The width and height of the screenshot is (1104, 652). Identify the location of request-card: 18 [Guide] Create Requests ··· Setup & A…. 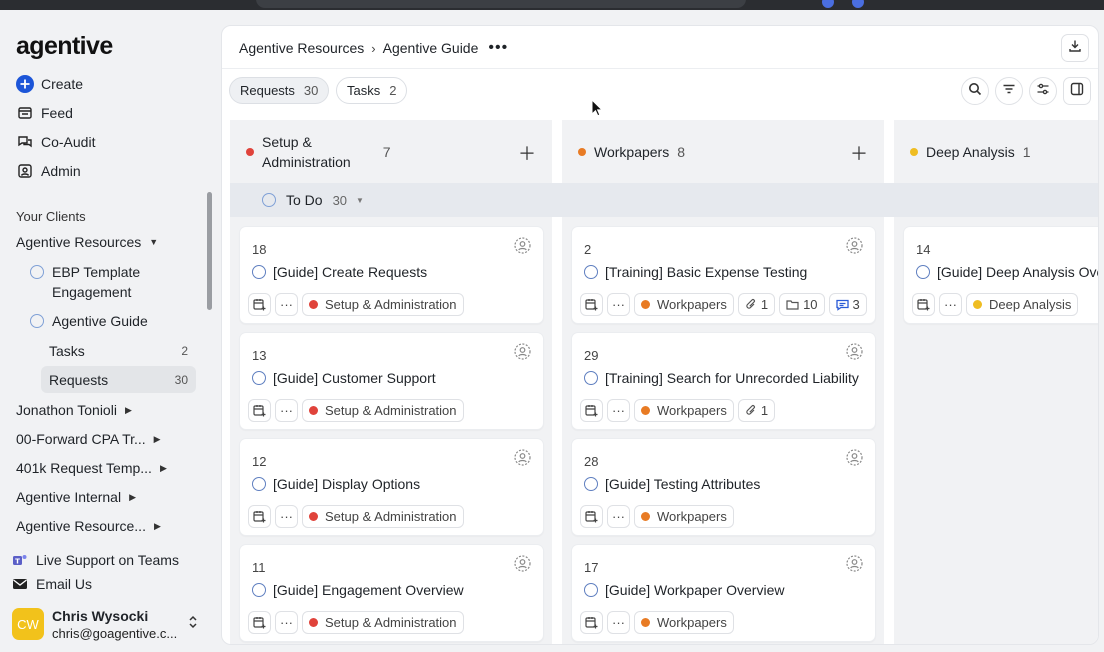
(391, 275).